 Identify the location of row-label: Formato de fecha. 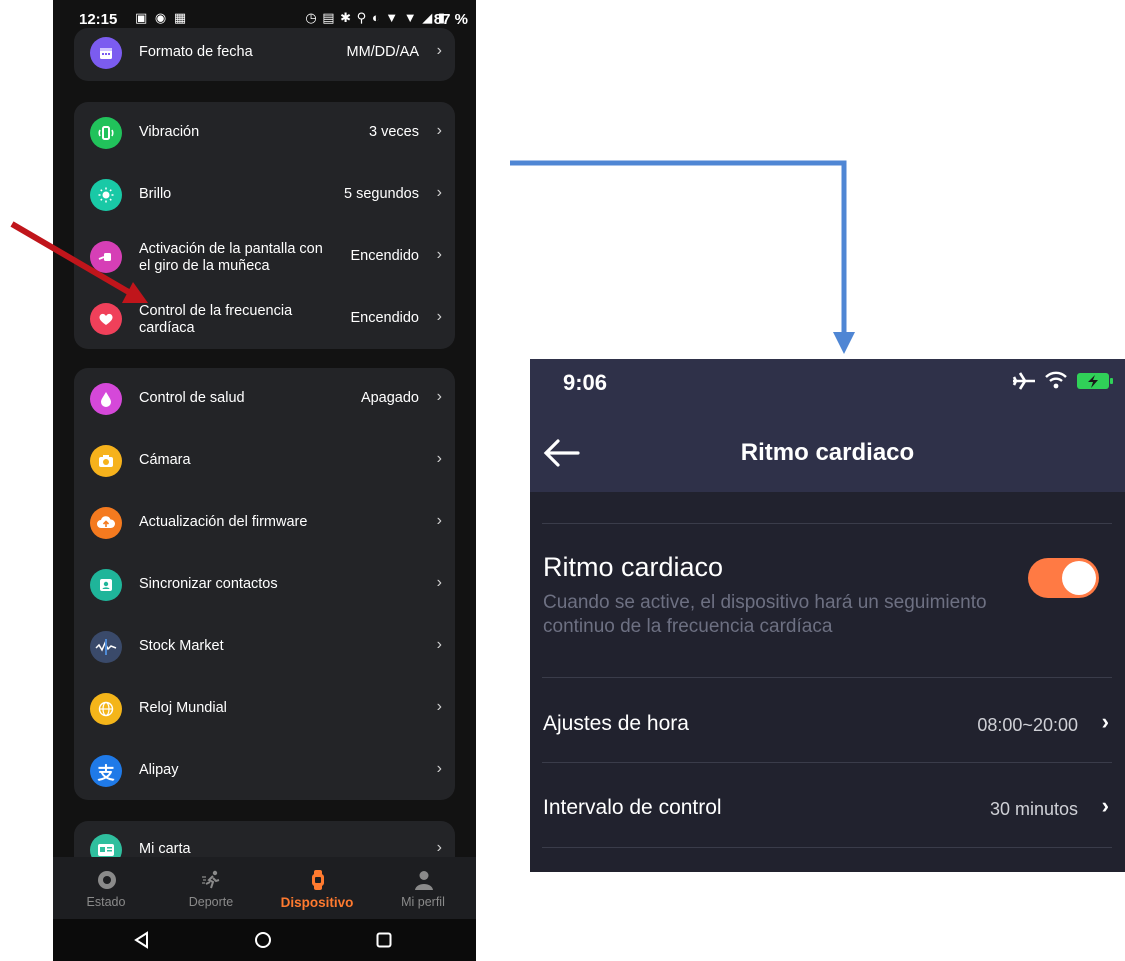
(196, 52).